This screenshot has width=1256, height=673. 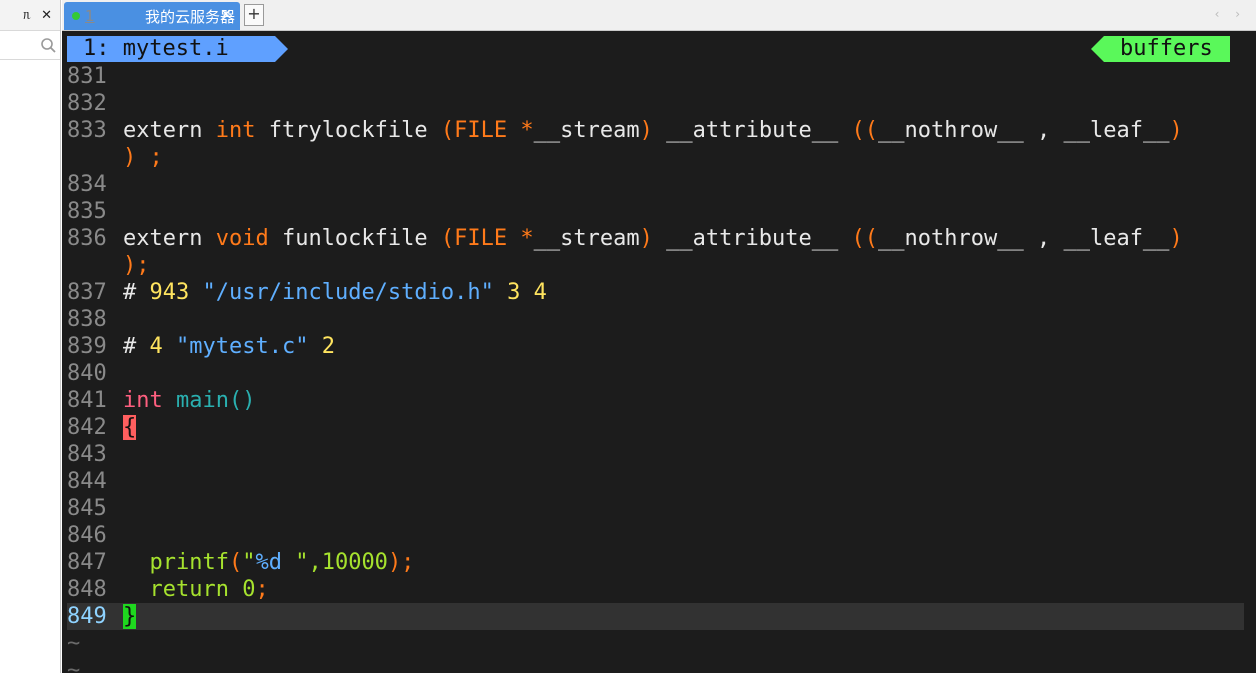 I want to click on line-number: 845, so click(x=87, y=508).